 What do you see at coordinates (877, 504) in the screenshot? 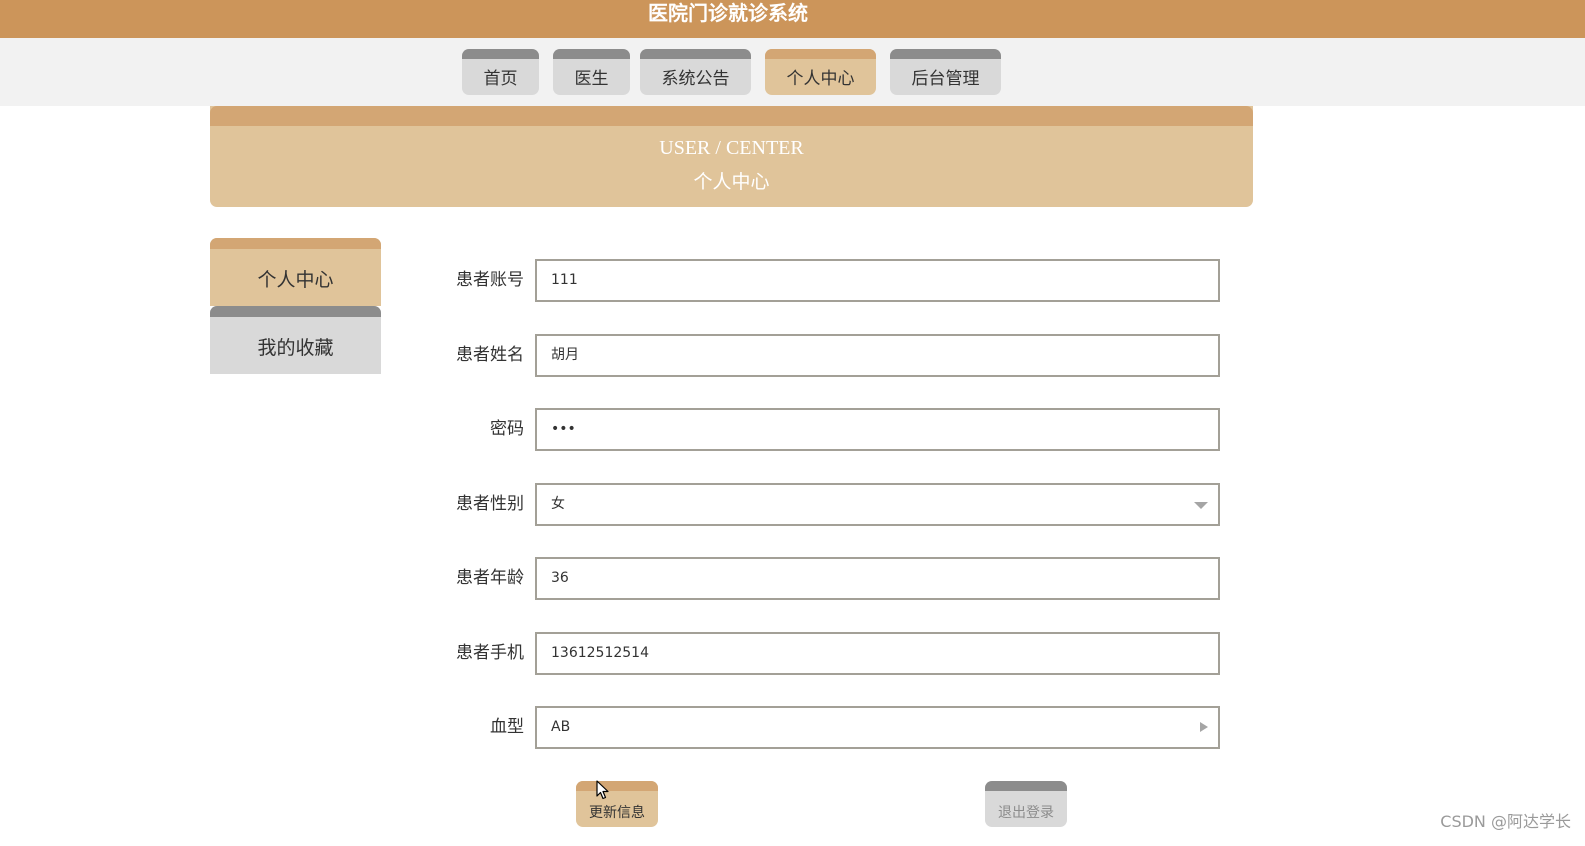
I see `gender-select: 女` at bounding box center [877, 504].